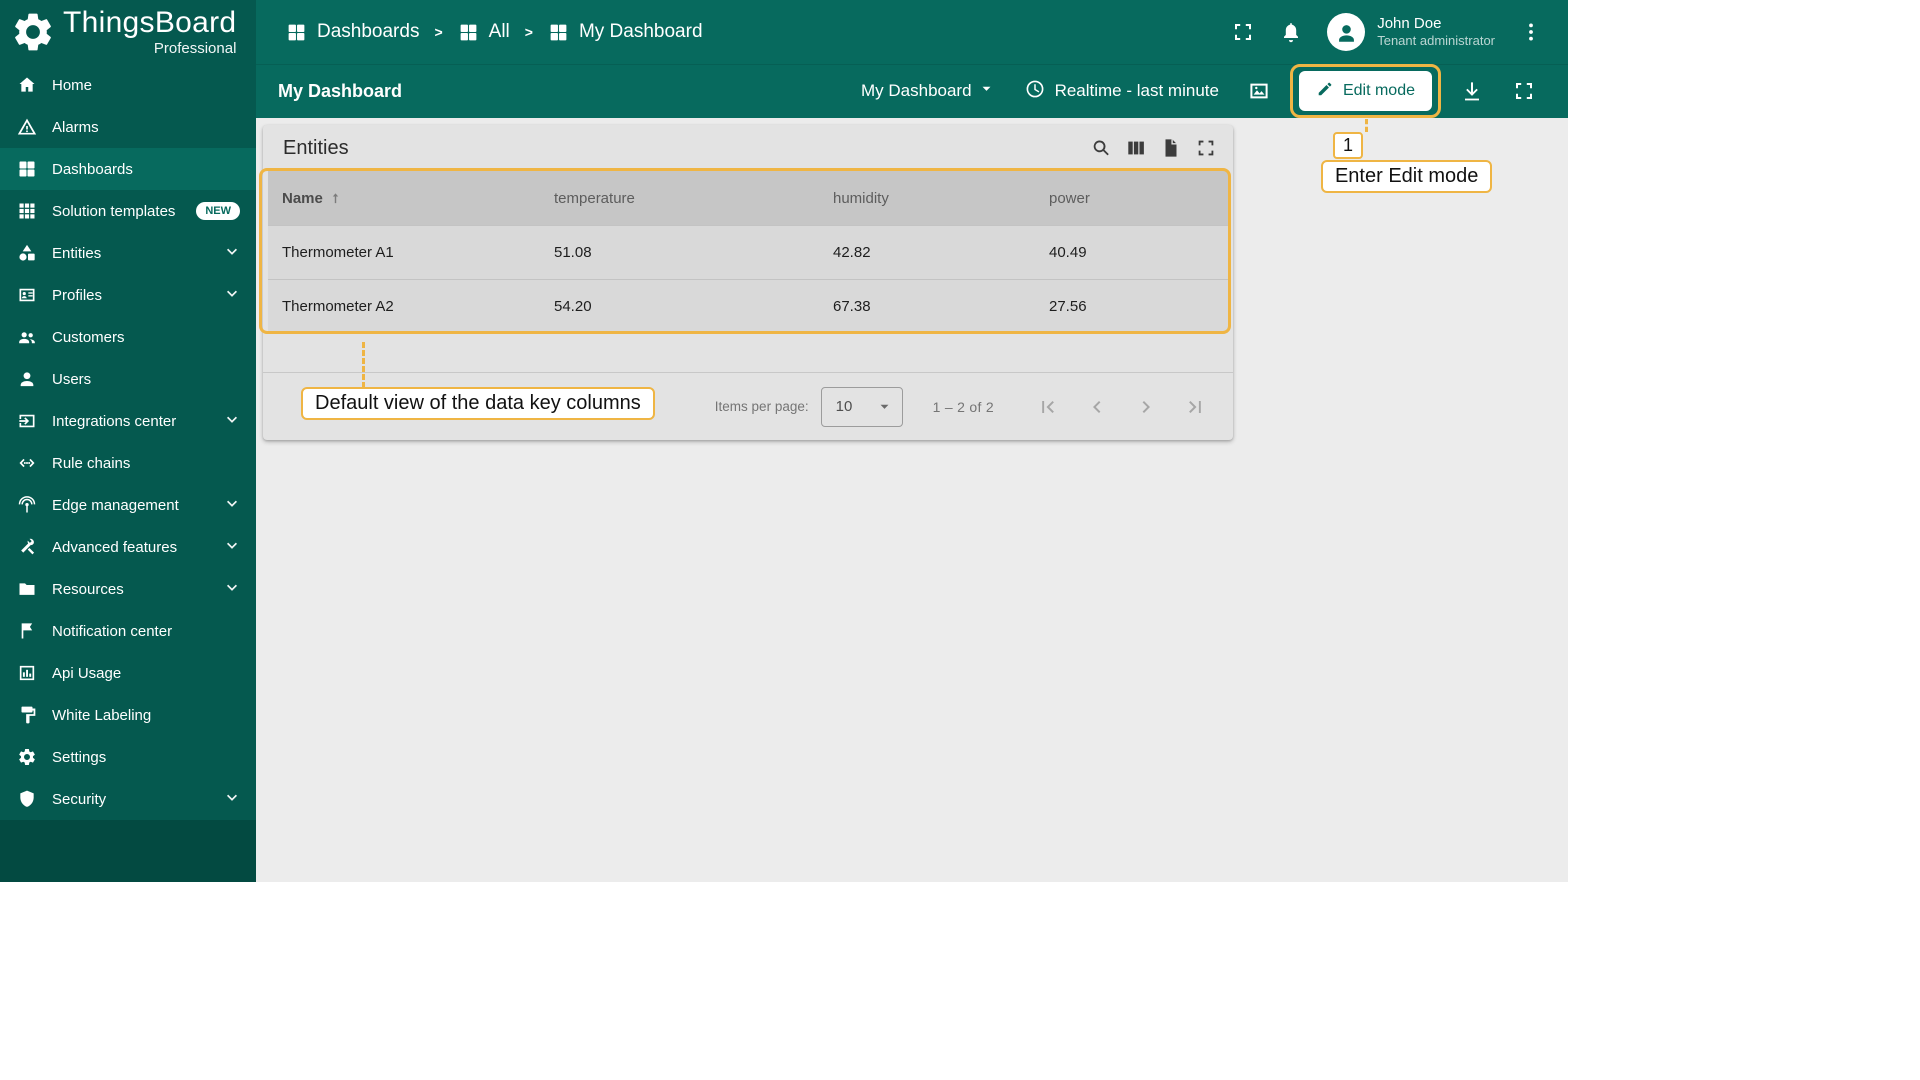 The height and width of the screenshot is (1080, 1920). What do you see at coordinates (27, 631) in the screenshot?
I see `notification-icon` at bounding box center [27, 631].